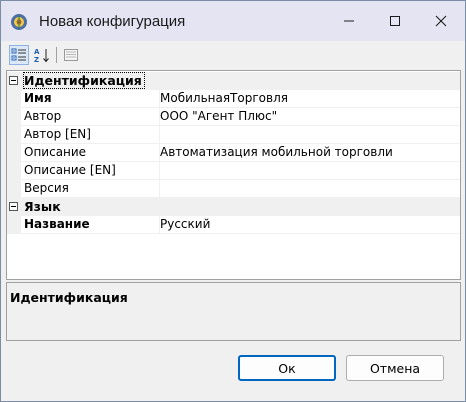 Image resolution: width=466 pixels, height=402 pixels. I want to click on property-row: Автор ООО "Агент Плюс", so click(233, 117).